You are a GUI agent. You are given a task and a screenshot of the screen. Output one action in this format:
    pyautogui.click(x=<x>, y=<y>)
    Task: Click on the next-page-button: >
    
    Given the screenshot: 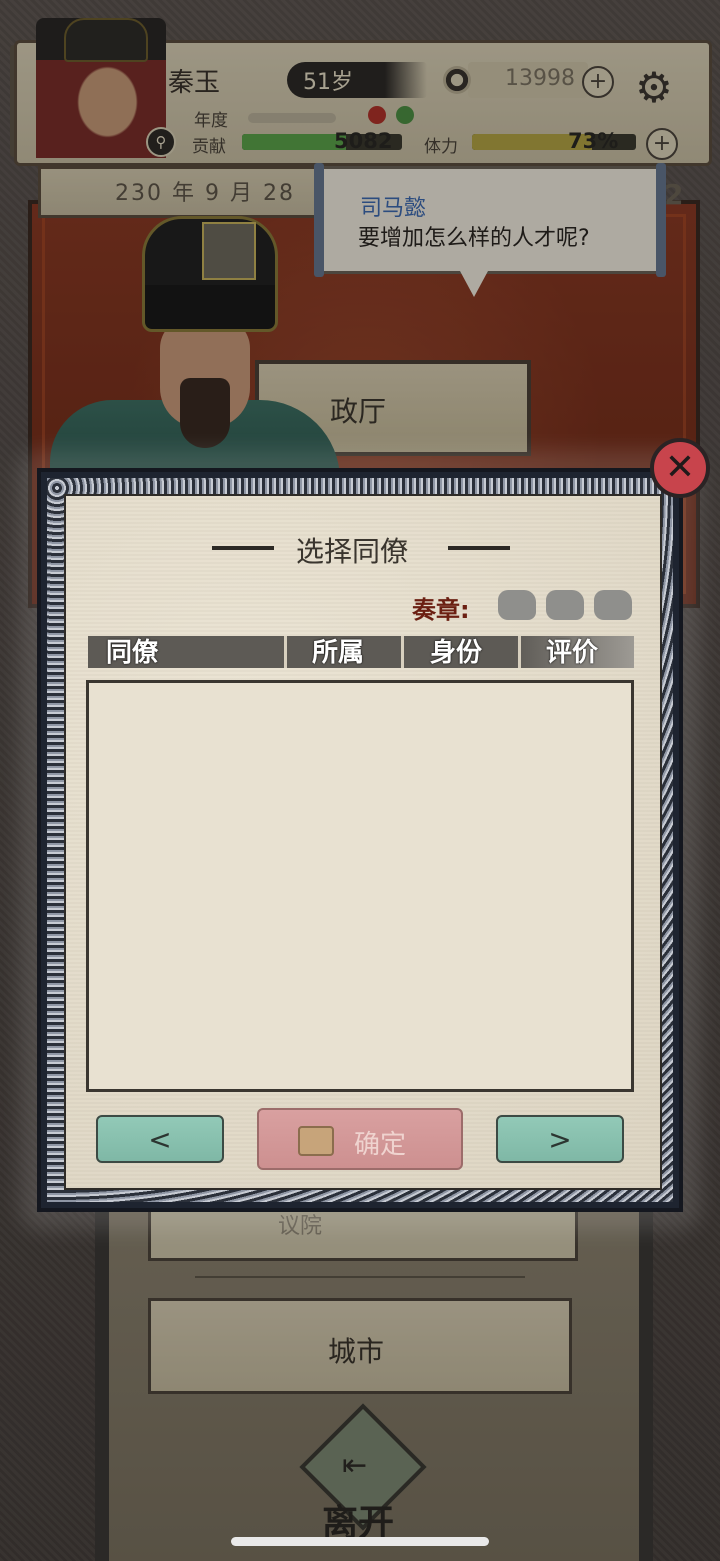 What is the action you would take?
    pyautogui.click(x=560, y=1139)
    